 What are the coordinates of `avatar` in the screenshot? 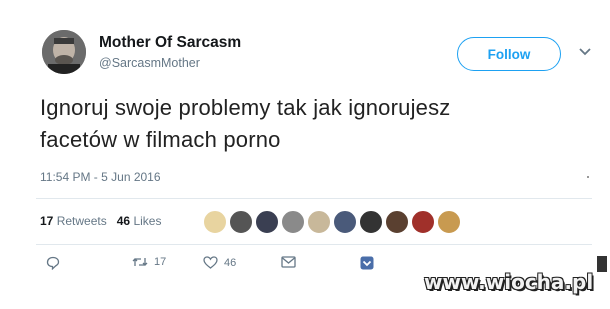 It's located at (64, 52).